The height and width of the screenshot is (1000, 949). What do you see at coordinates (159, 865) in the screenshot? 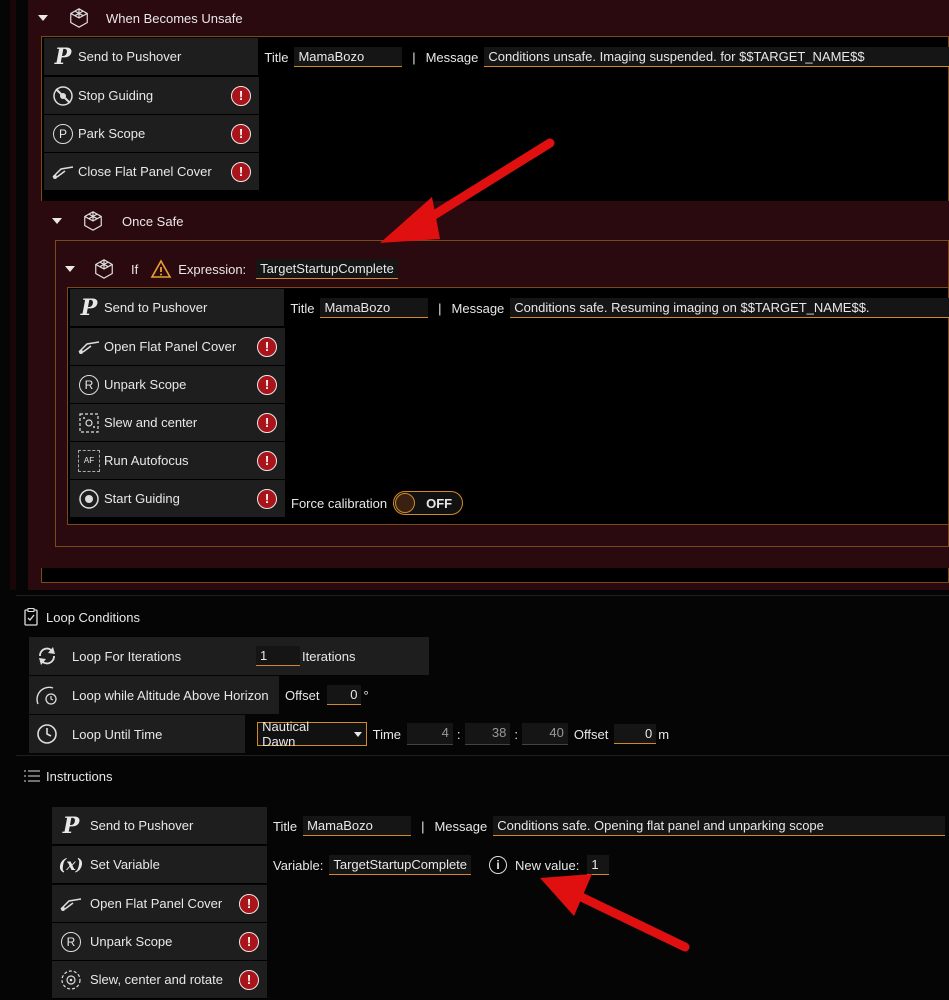
I see `set-variable-instruction: (x) Set Variable` at bounding box center [159, 865].